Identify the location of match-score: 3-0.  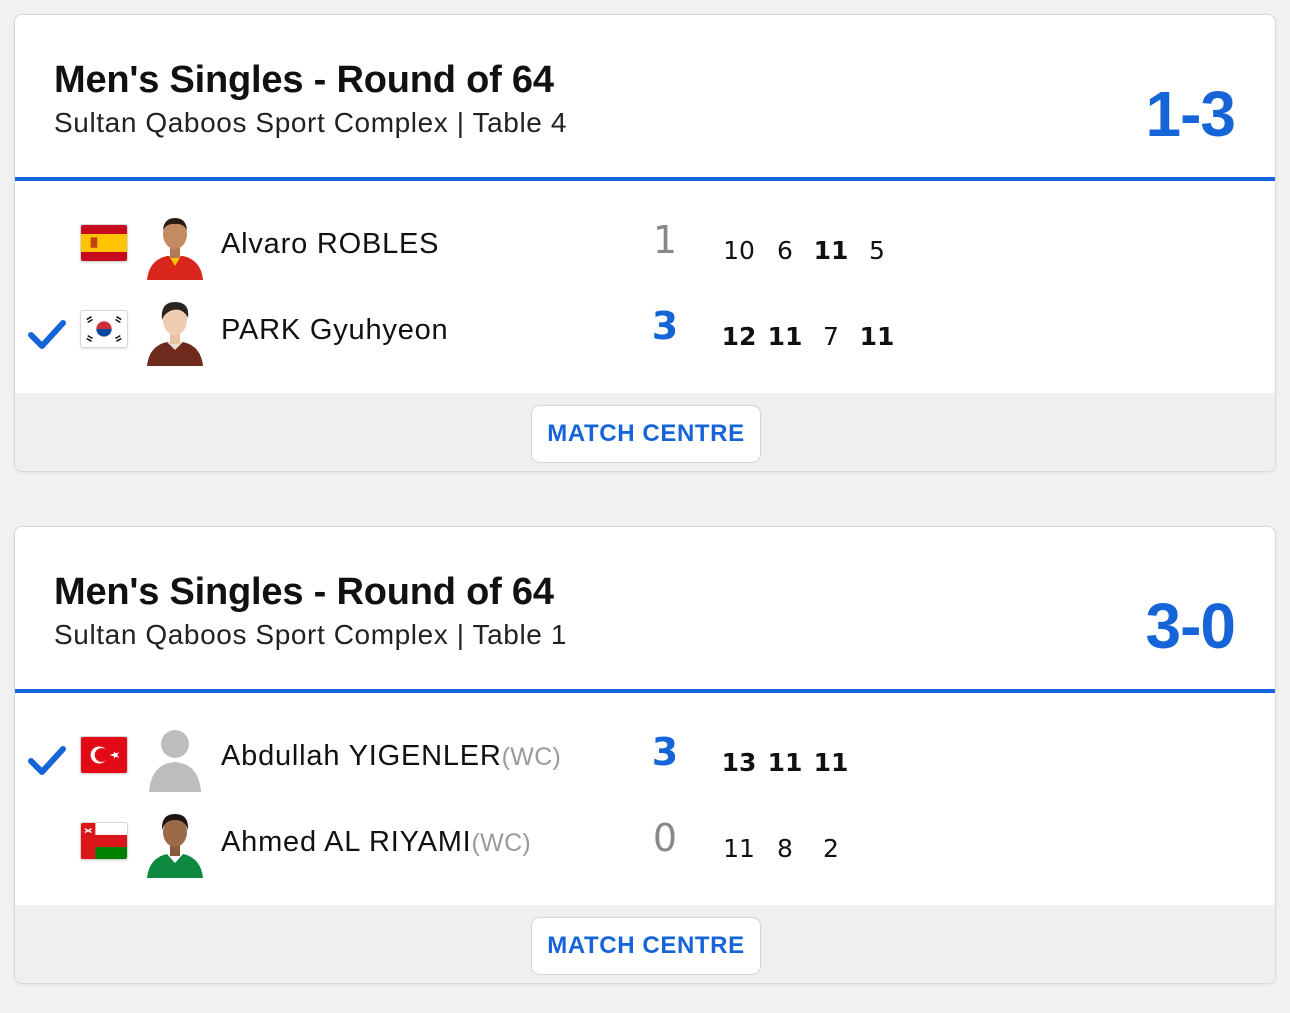
(1190, 626).